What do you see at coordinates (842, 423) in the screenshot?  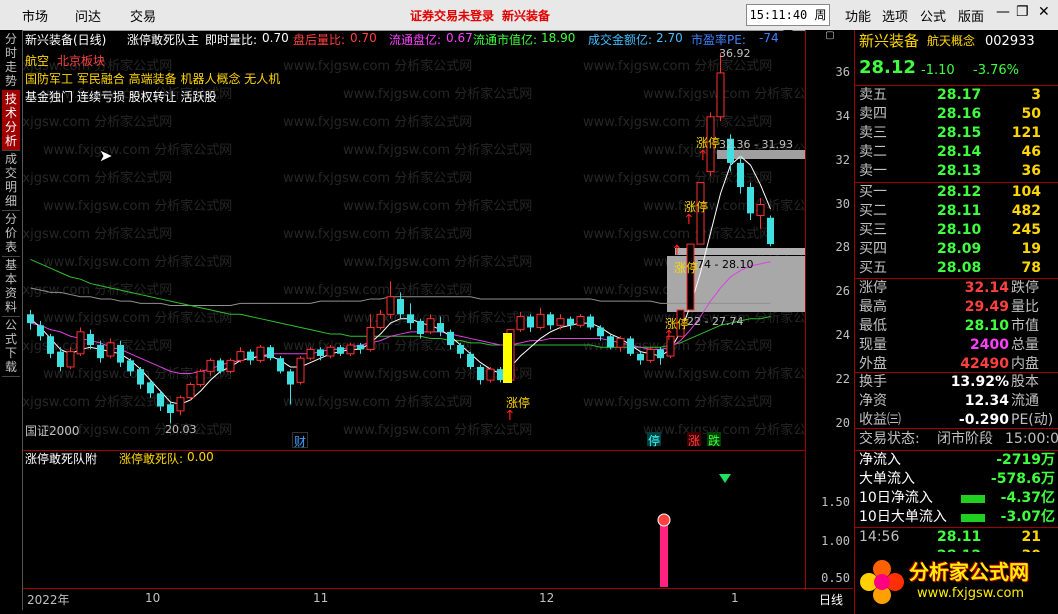 I see `y-tick: 20` at bounding box center [842, 423].